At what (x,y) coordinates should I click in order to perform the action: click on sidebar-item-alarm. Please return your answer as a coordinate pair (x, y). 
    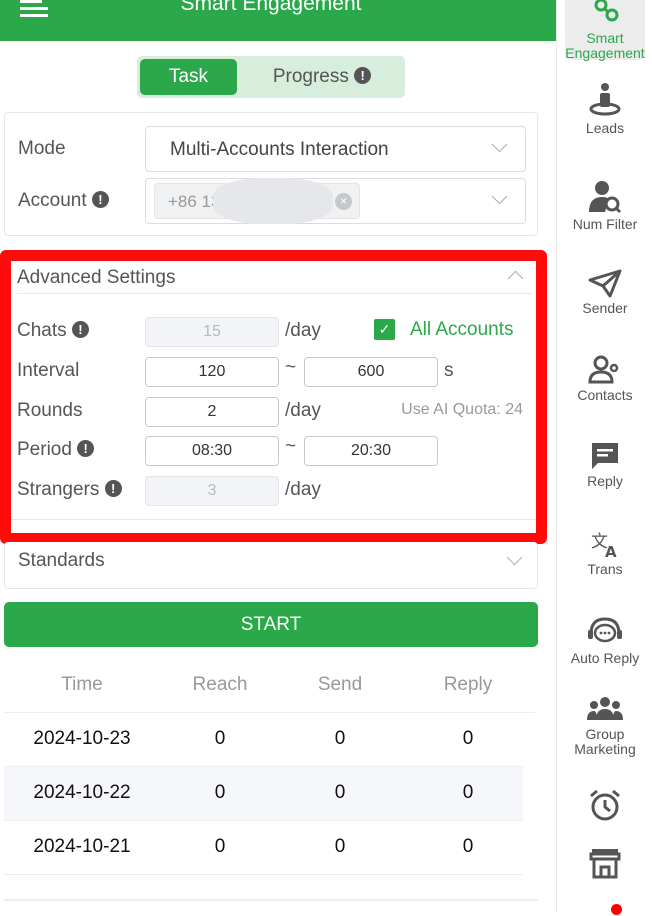
    Looking at the image, I should click on (604, 807).